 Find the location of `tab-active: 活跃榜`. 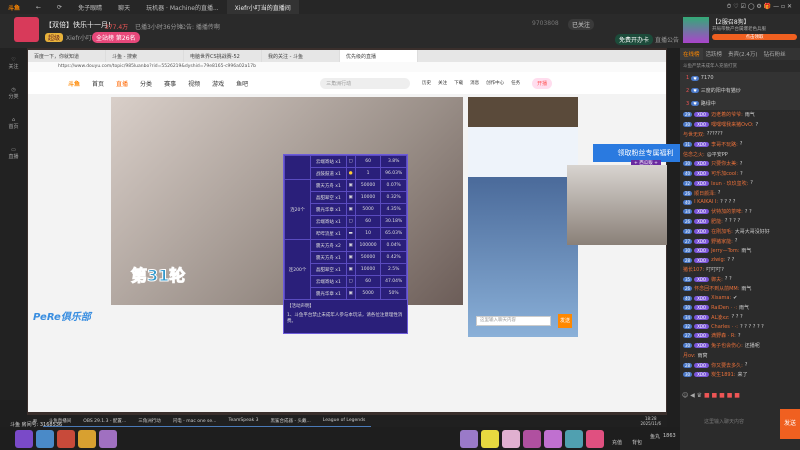

tab-active: 活跃榜 is located at coordinates (714, 54).